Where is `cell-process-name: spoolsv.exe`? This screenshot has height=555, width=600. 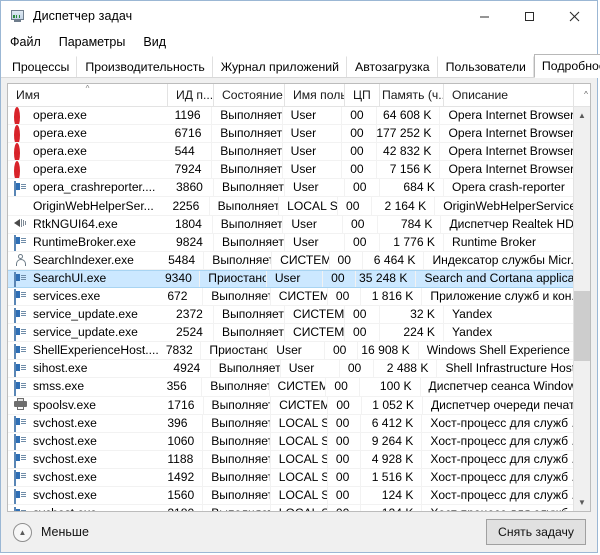
cell-process-name: spoolsv.exe is located at coordinates (84, 405).